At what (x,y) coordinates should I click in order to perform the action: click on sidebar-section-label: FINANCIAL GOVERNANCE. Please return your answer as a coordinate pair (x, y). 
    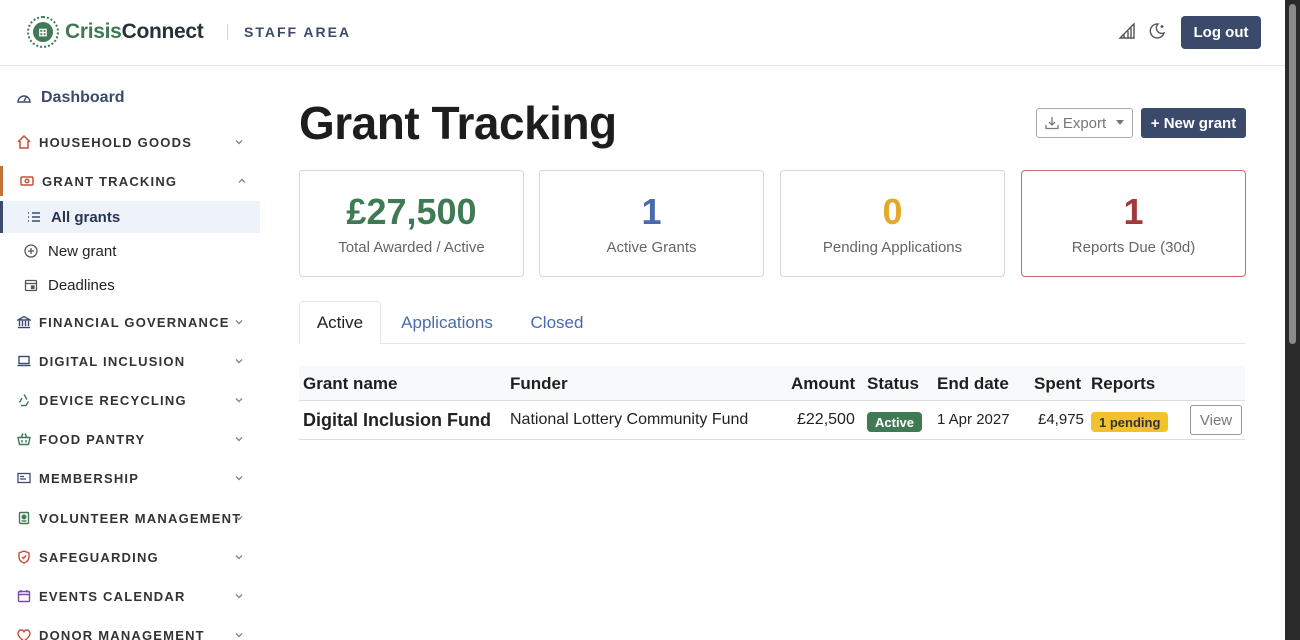
    Looking at the image, I should click on (134, 322).